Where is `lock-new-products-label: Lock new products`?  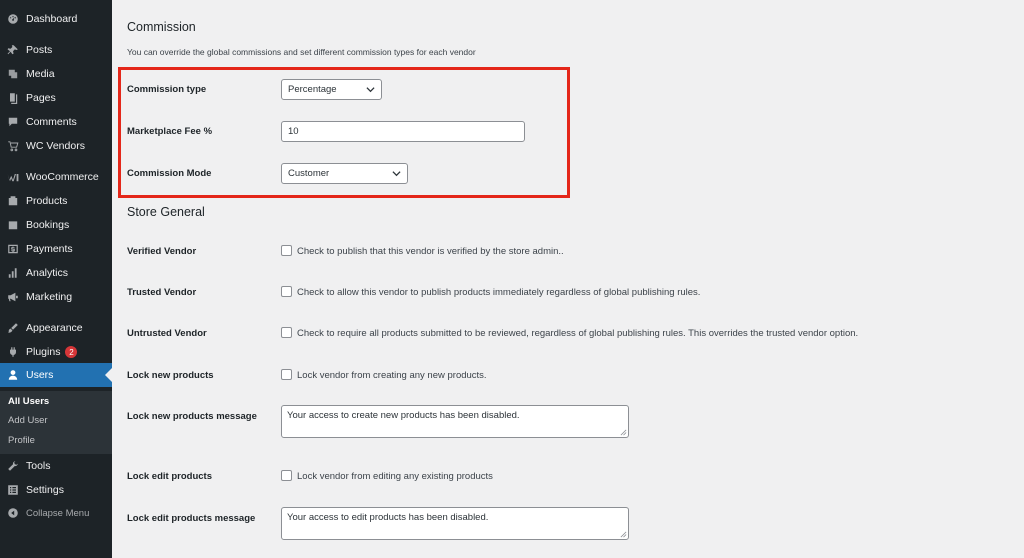 lock-new-products-label: Lock new products is located at coordinates (170, 375).